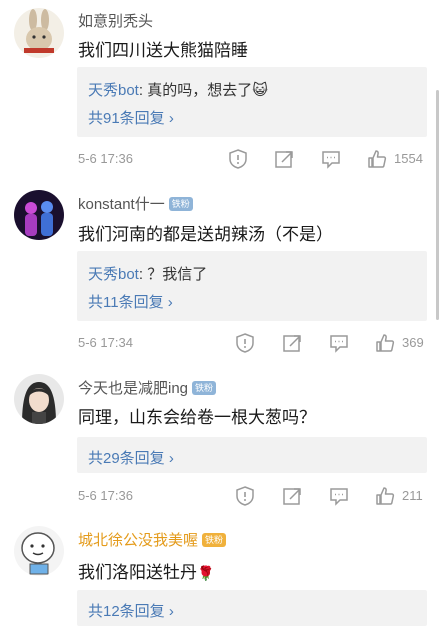 The width and height of the screenshot is (440, 629). I want to click on more-replies-link: 共11条回复 ›, so click(130, 301).